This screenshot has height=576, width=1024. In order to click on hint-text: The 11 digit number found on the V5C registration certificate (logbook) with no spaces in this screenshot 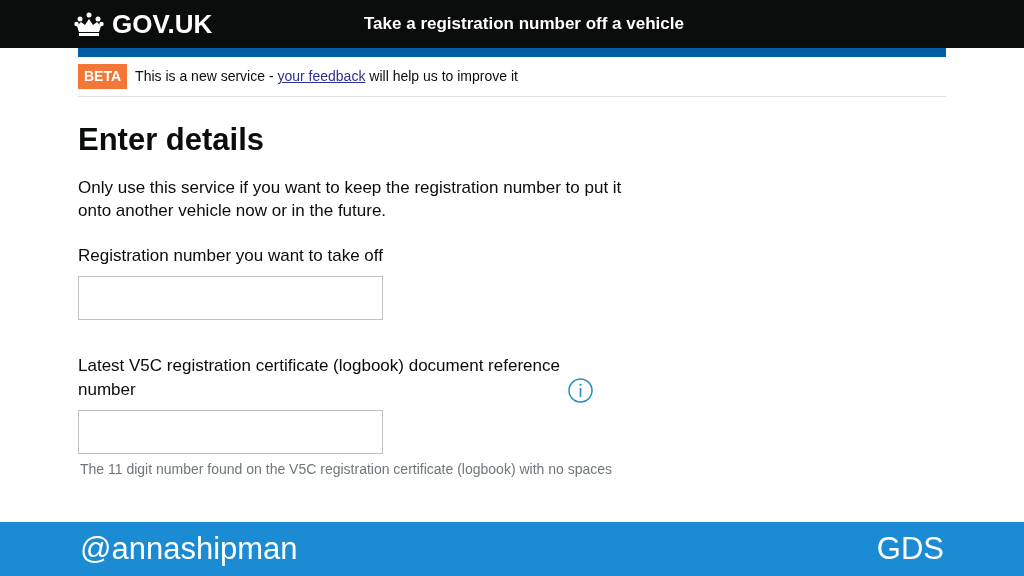, I will do `click(347, 469)`.